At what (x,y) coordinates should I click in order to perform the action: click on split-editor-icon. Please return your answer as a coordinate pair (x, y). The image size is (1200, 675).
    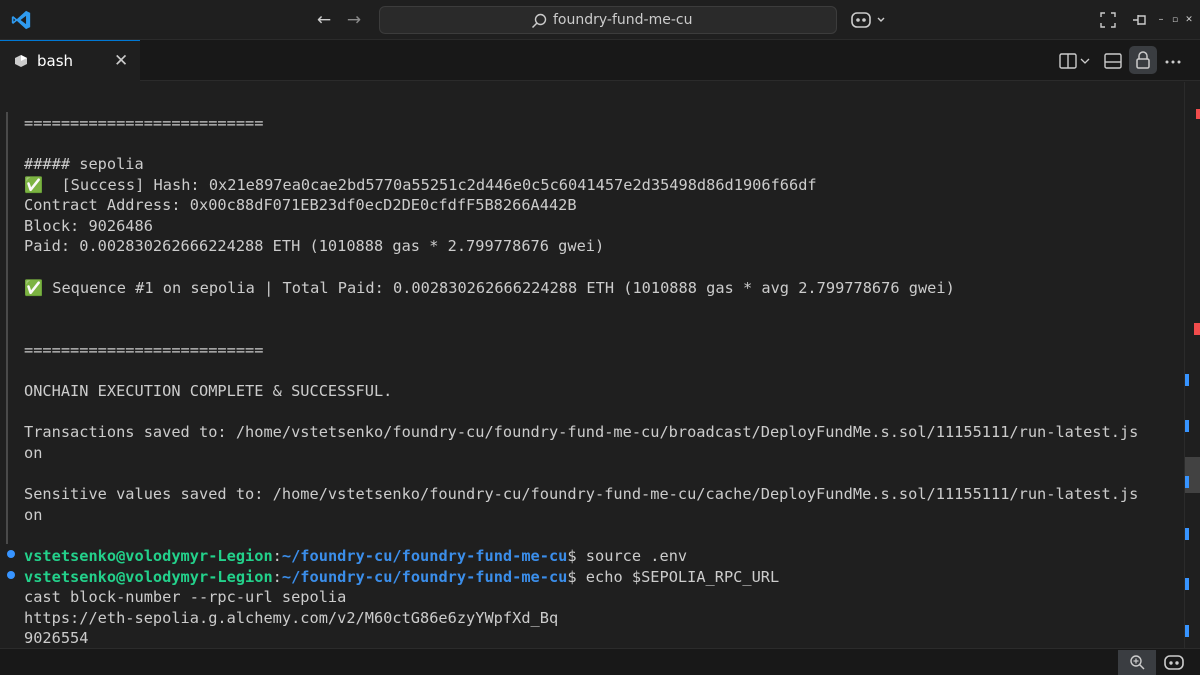
    Looking at the image, I should click on (1076, 61).